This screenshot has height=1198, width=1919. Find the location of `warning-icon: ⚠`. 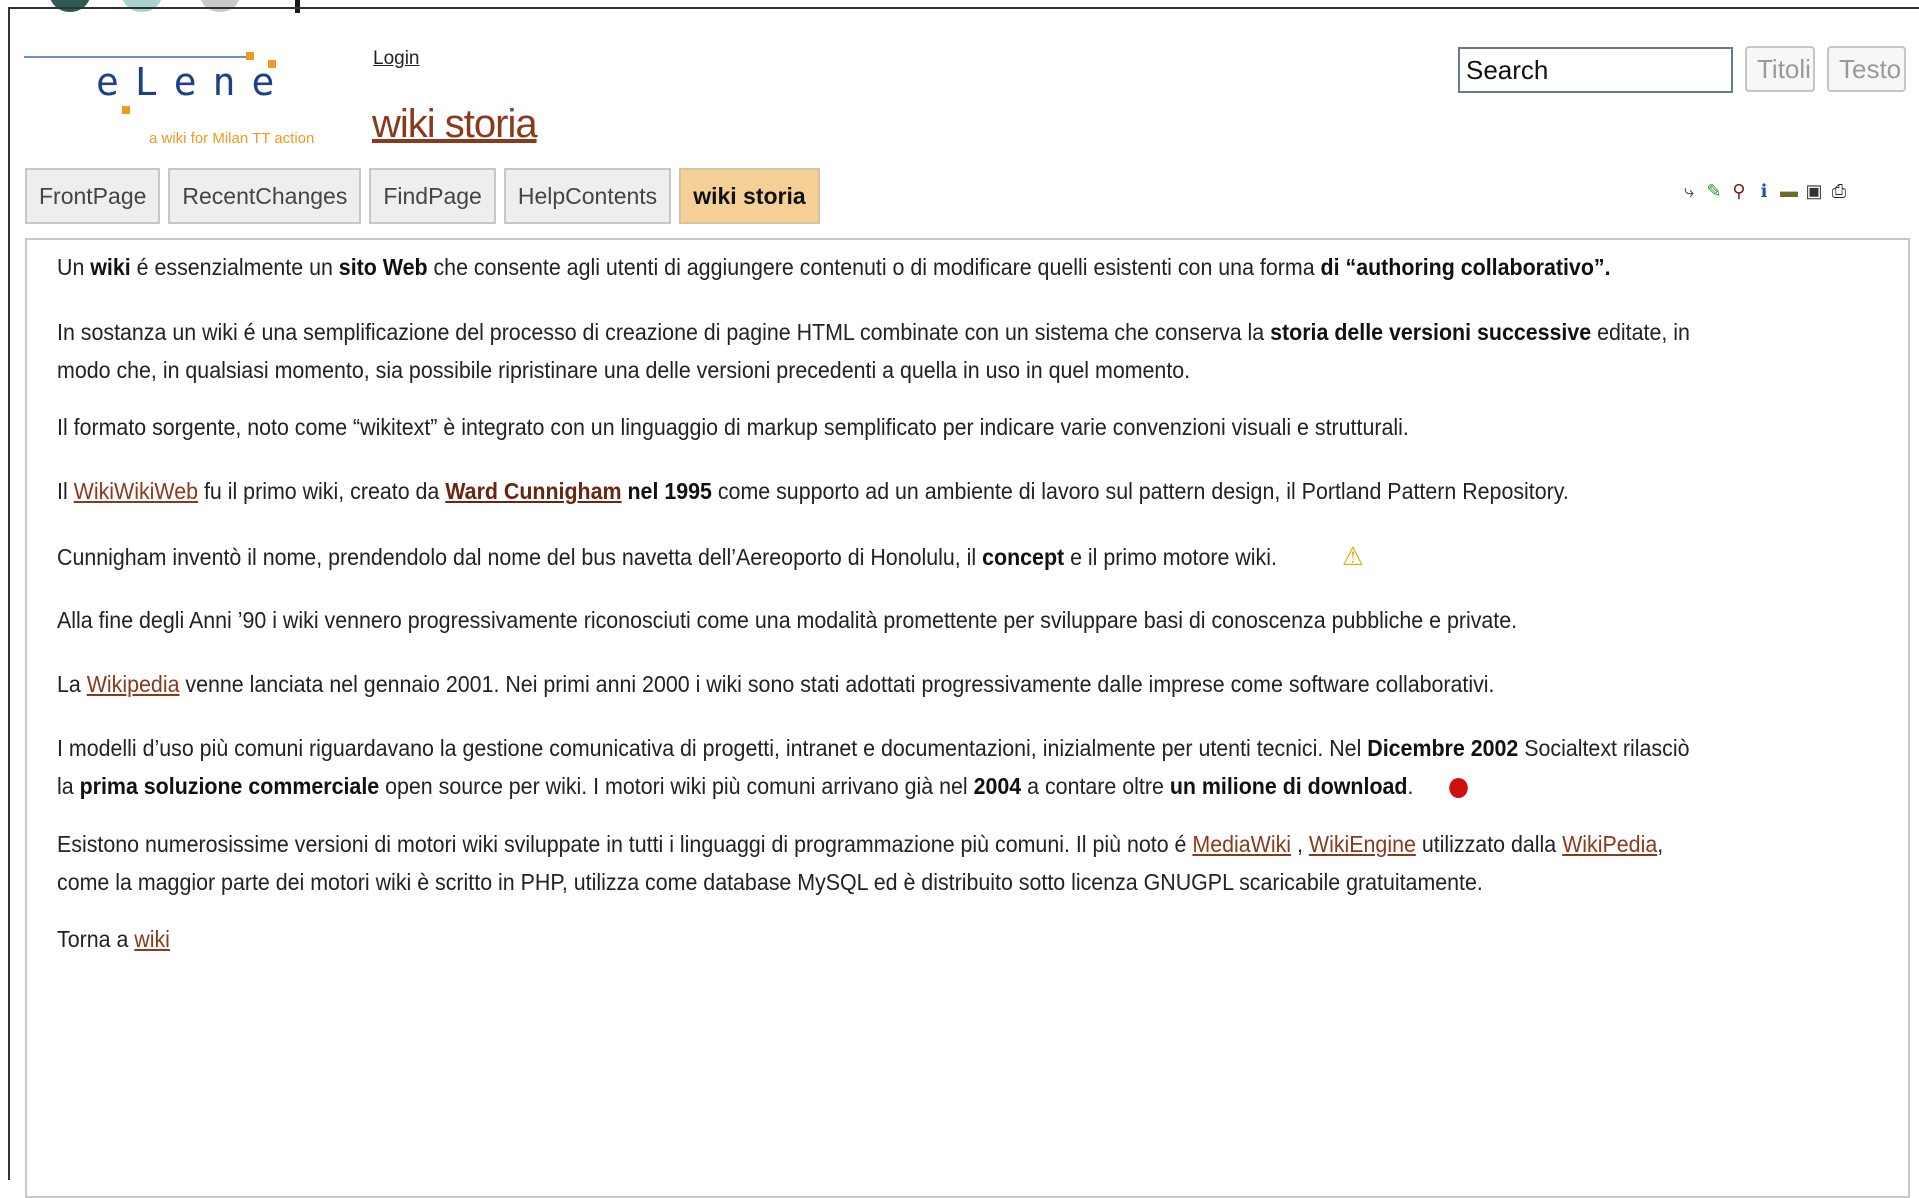

warning-icon: ⚠ is located at coordinates (1352, 556).